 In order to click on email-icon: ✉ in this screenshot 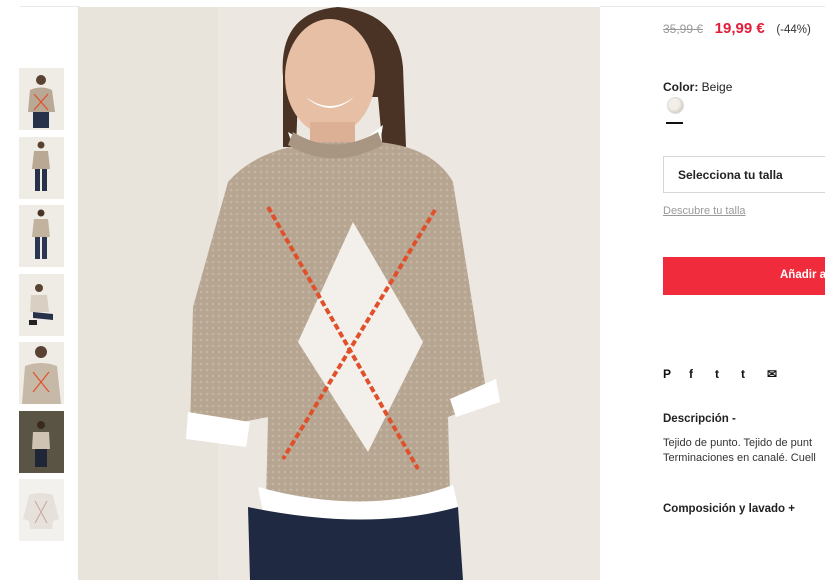, I will do `click(780, 374)`.